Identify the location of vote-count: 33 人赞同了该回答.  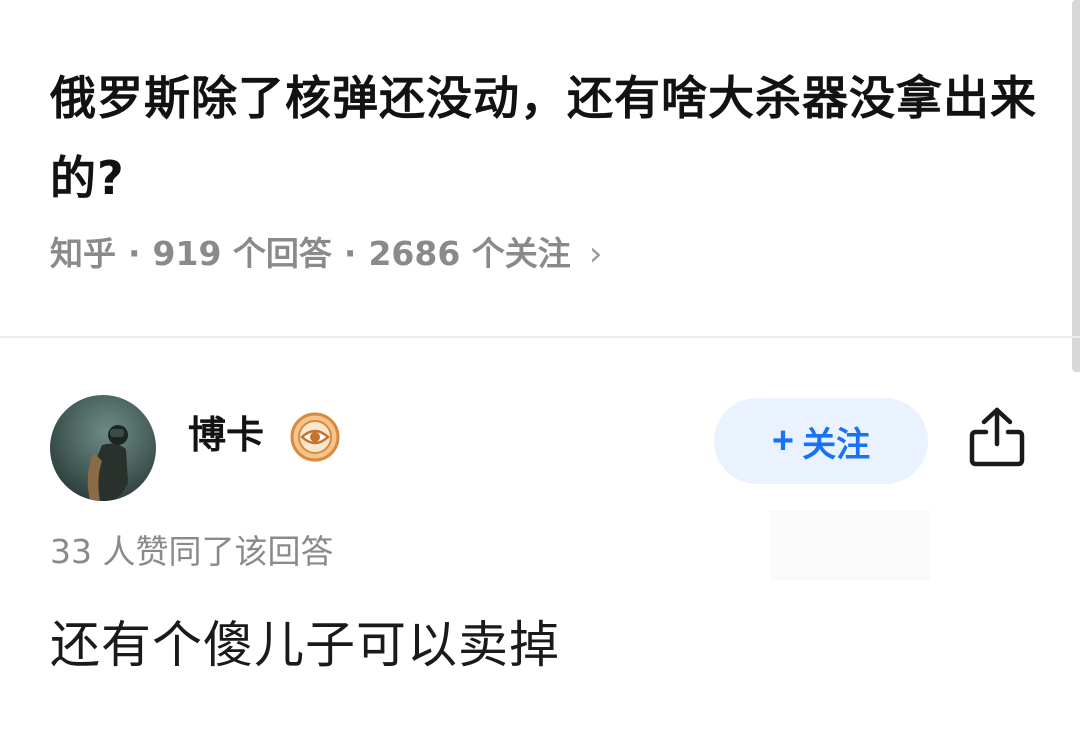
(192, 551).